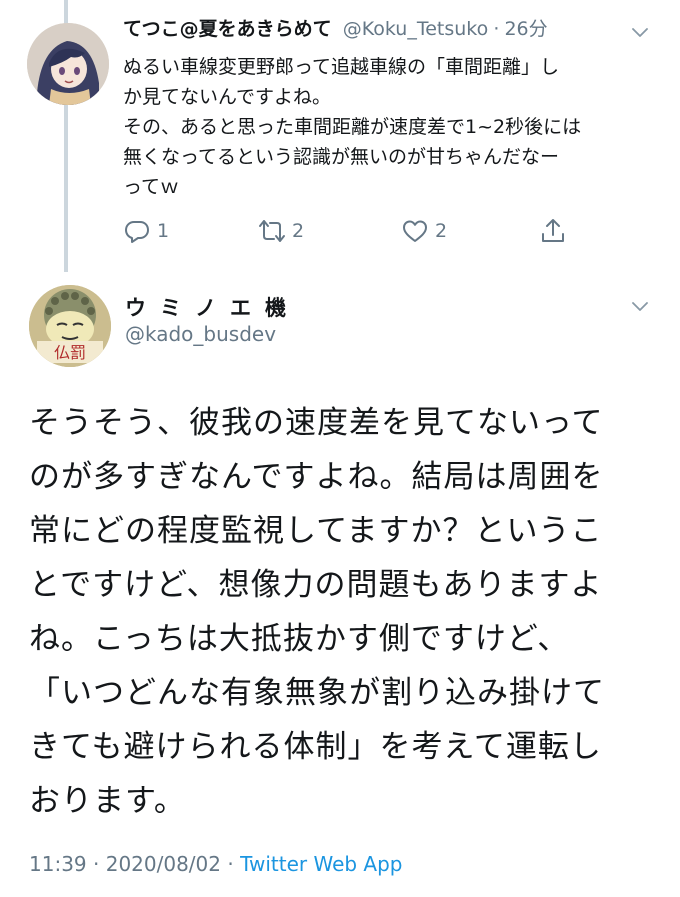 The width and height of the screenshot is (680, 897). I want to click on avatar-illustration, so click(68, 64).